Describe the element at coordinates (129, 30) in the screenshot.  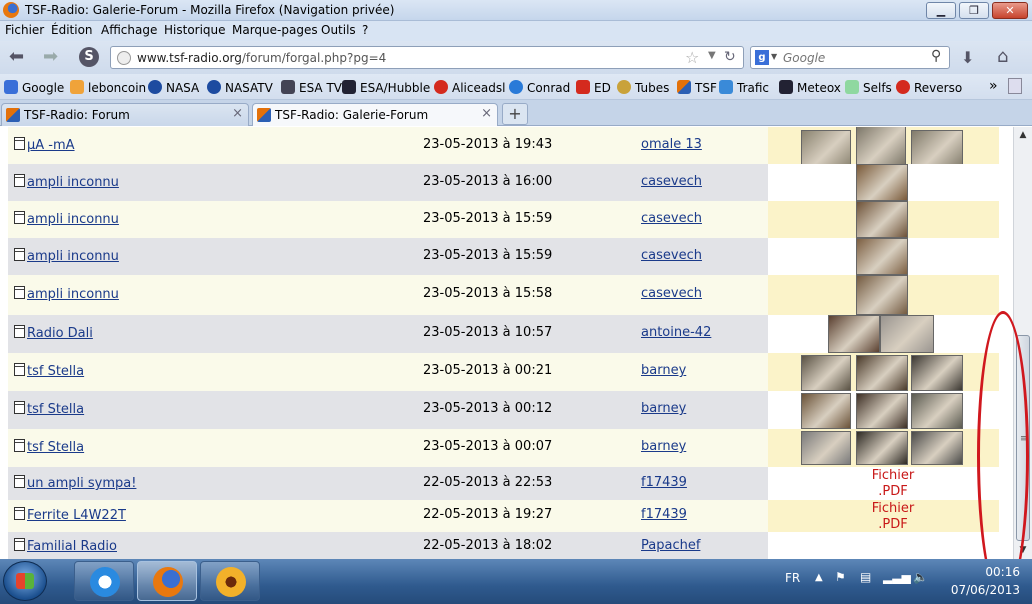
I see `menu-affichage: Affichage` at that location.